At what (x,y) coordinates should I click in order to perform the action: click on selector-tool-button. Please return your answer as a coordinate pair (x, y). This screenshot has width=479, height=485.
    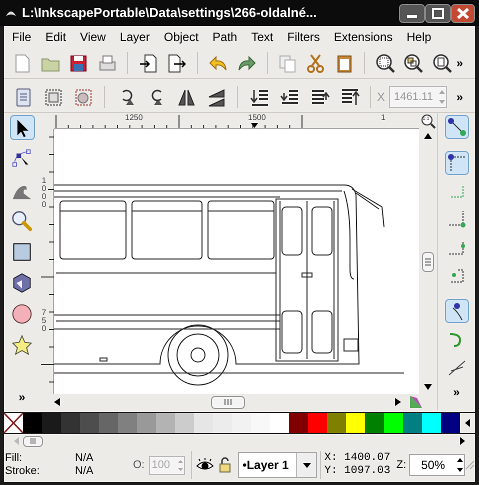
    Looking at the image, I should click on (22, 127).